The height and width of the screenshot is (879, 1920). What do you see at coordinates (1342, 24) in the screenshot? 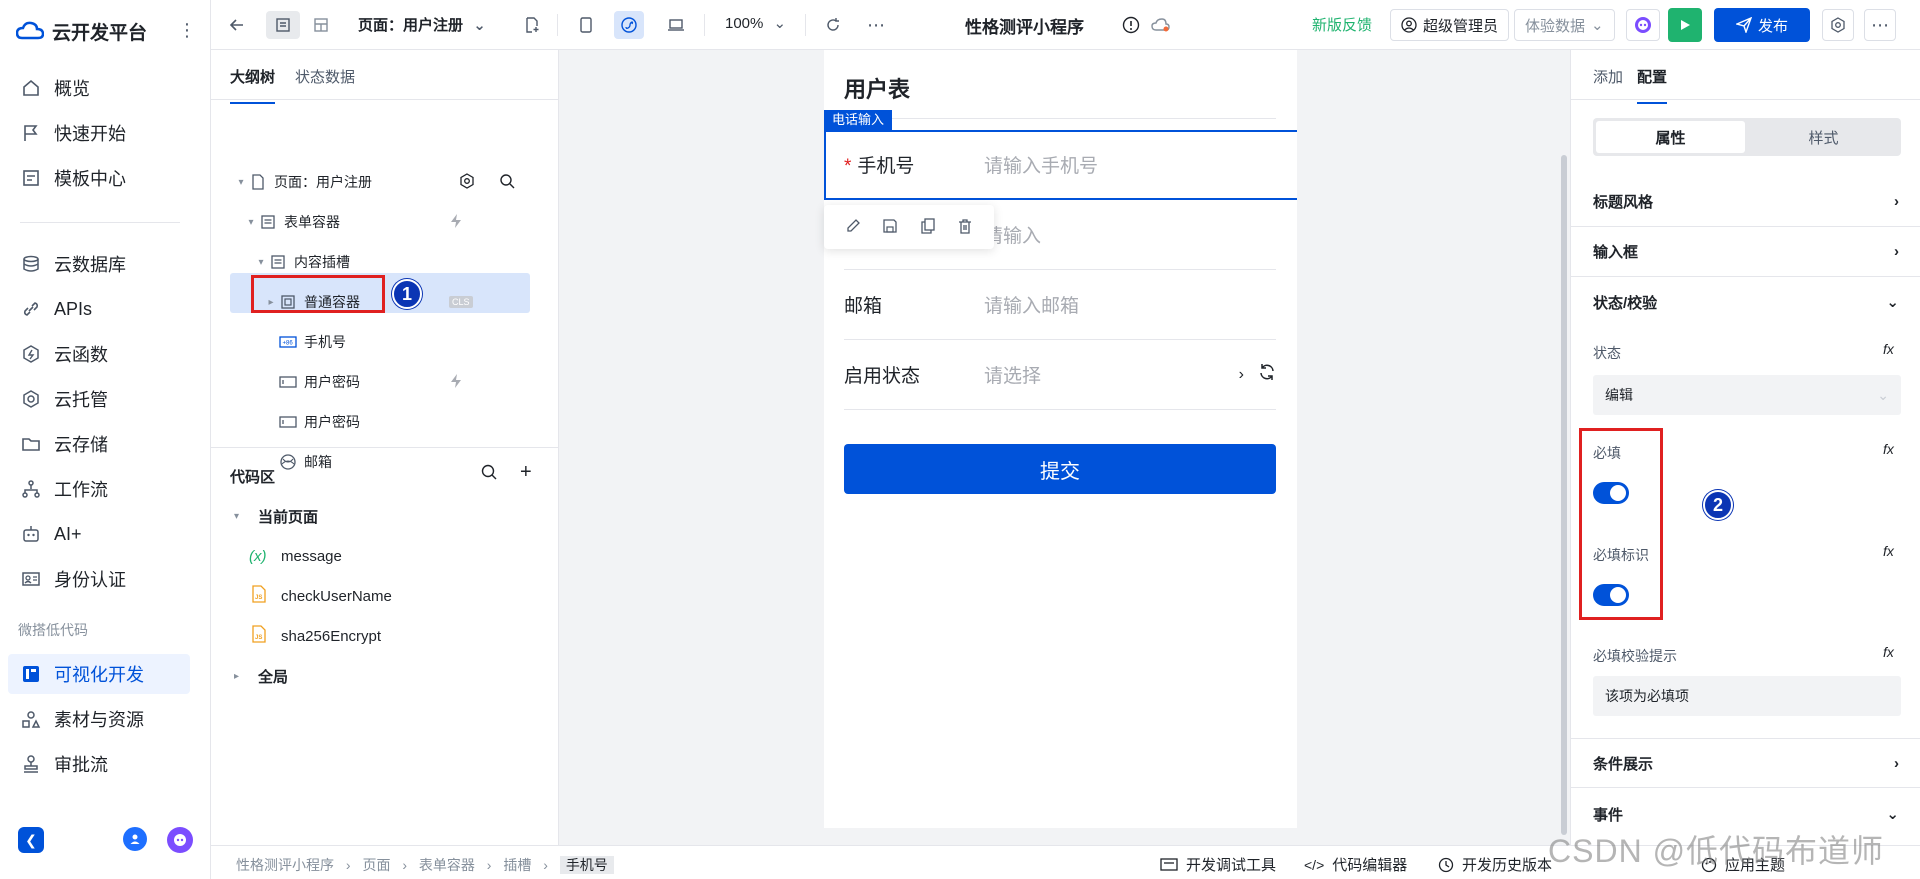
I see `feedback-link: 新版反馈` at bounding box center [1342, 24].